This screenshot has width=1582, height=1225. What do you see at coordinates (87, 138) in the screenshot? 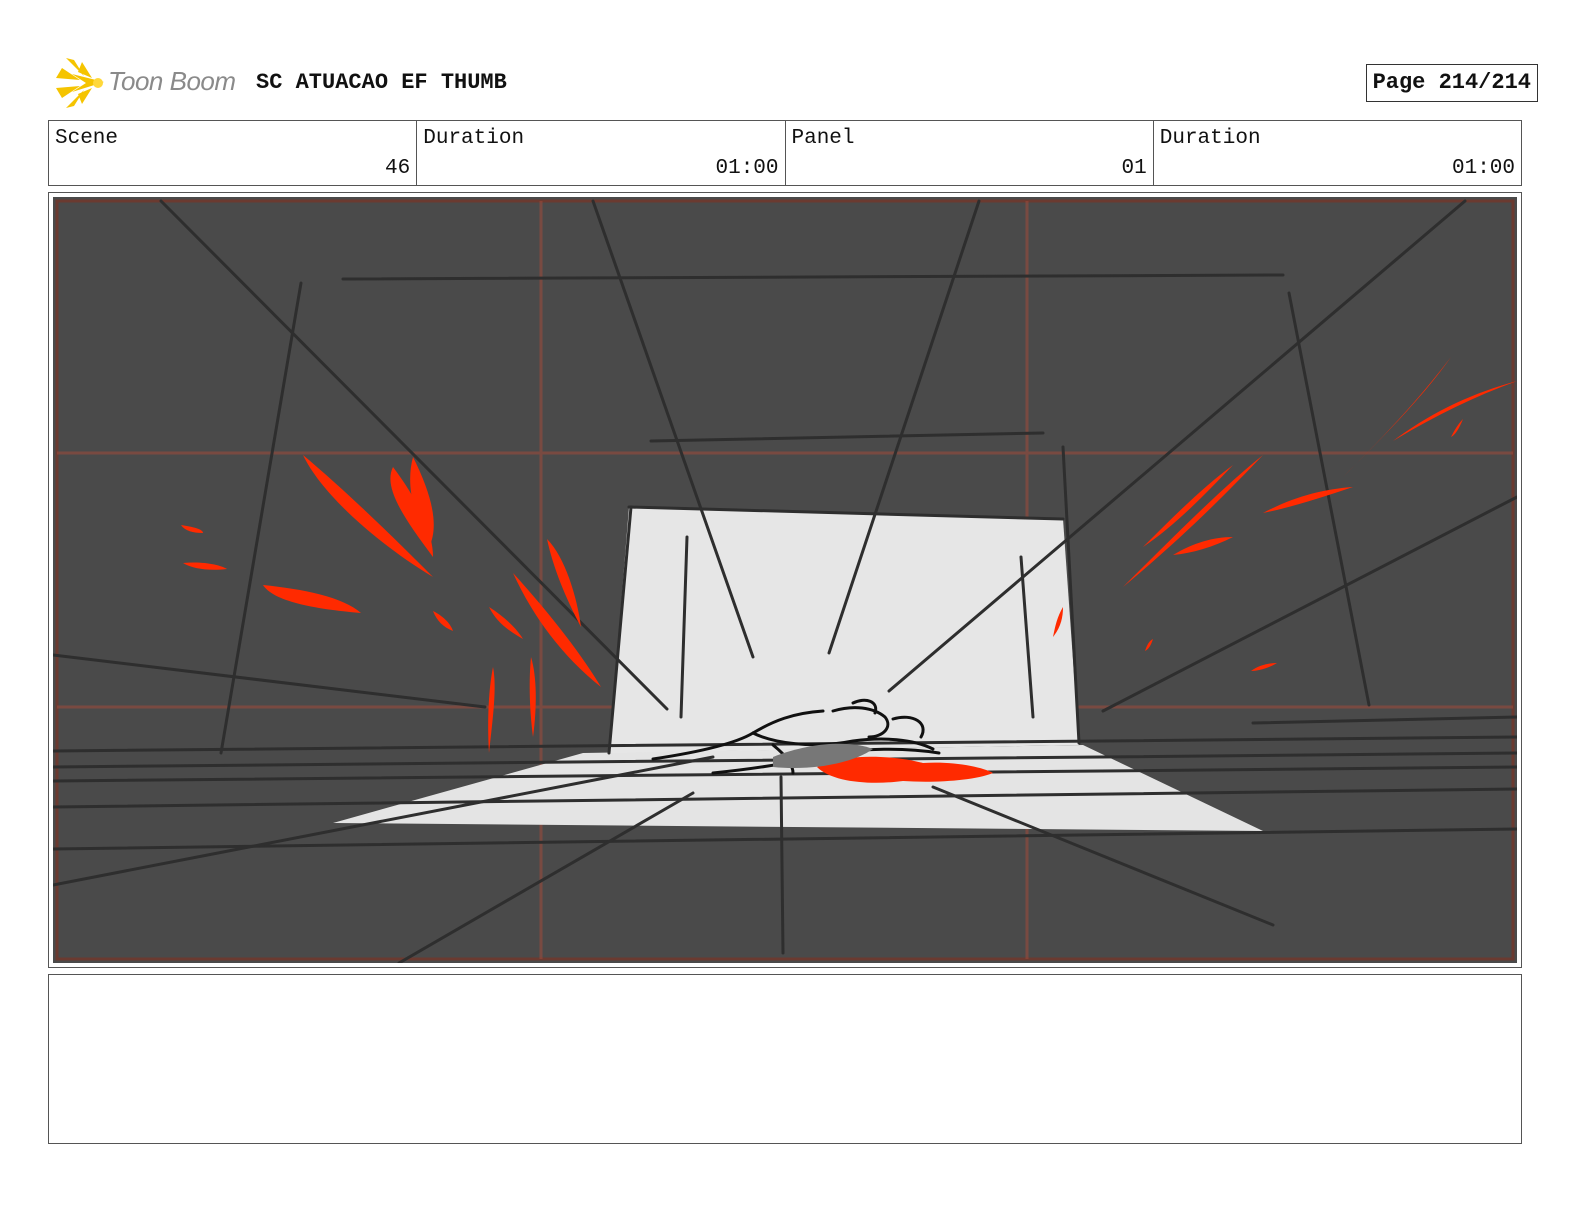
I see `scene-label: Scene` at bounding box center [87, 138].